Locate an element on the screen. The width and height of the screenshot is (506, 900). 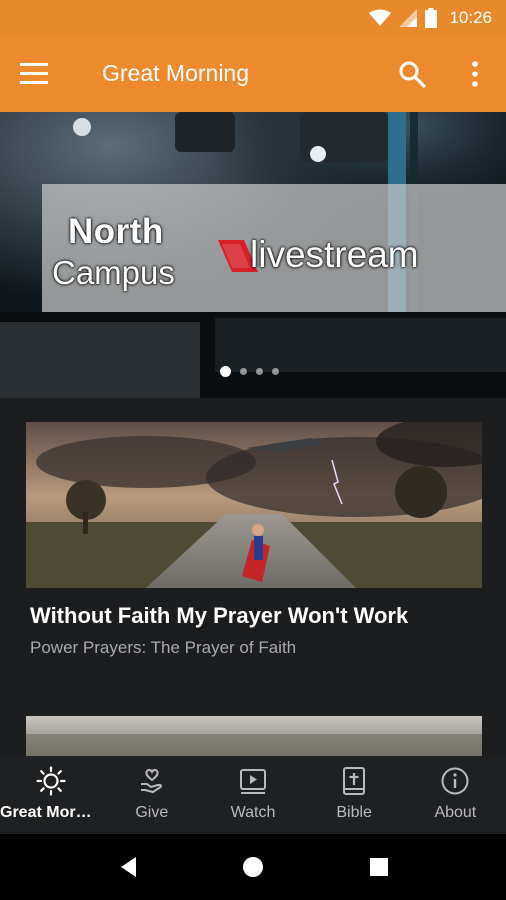
search-icon is located at coordinates (412, 74).